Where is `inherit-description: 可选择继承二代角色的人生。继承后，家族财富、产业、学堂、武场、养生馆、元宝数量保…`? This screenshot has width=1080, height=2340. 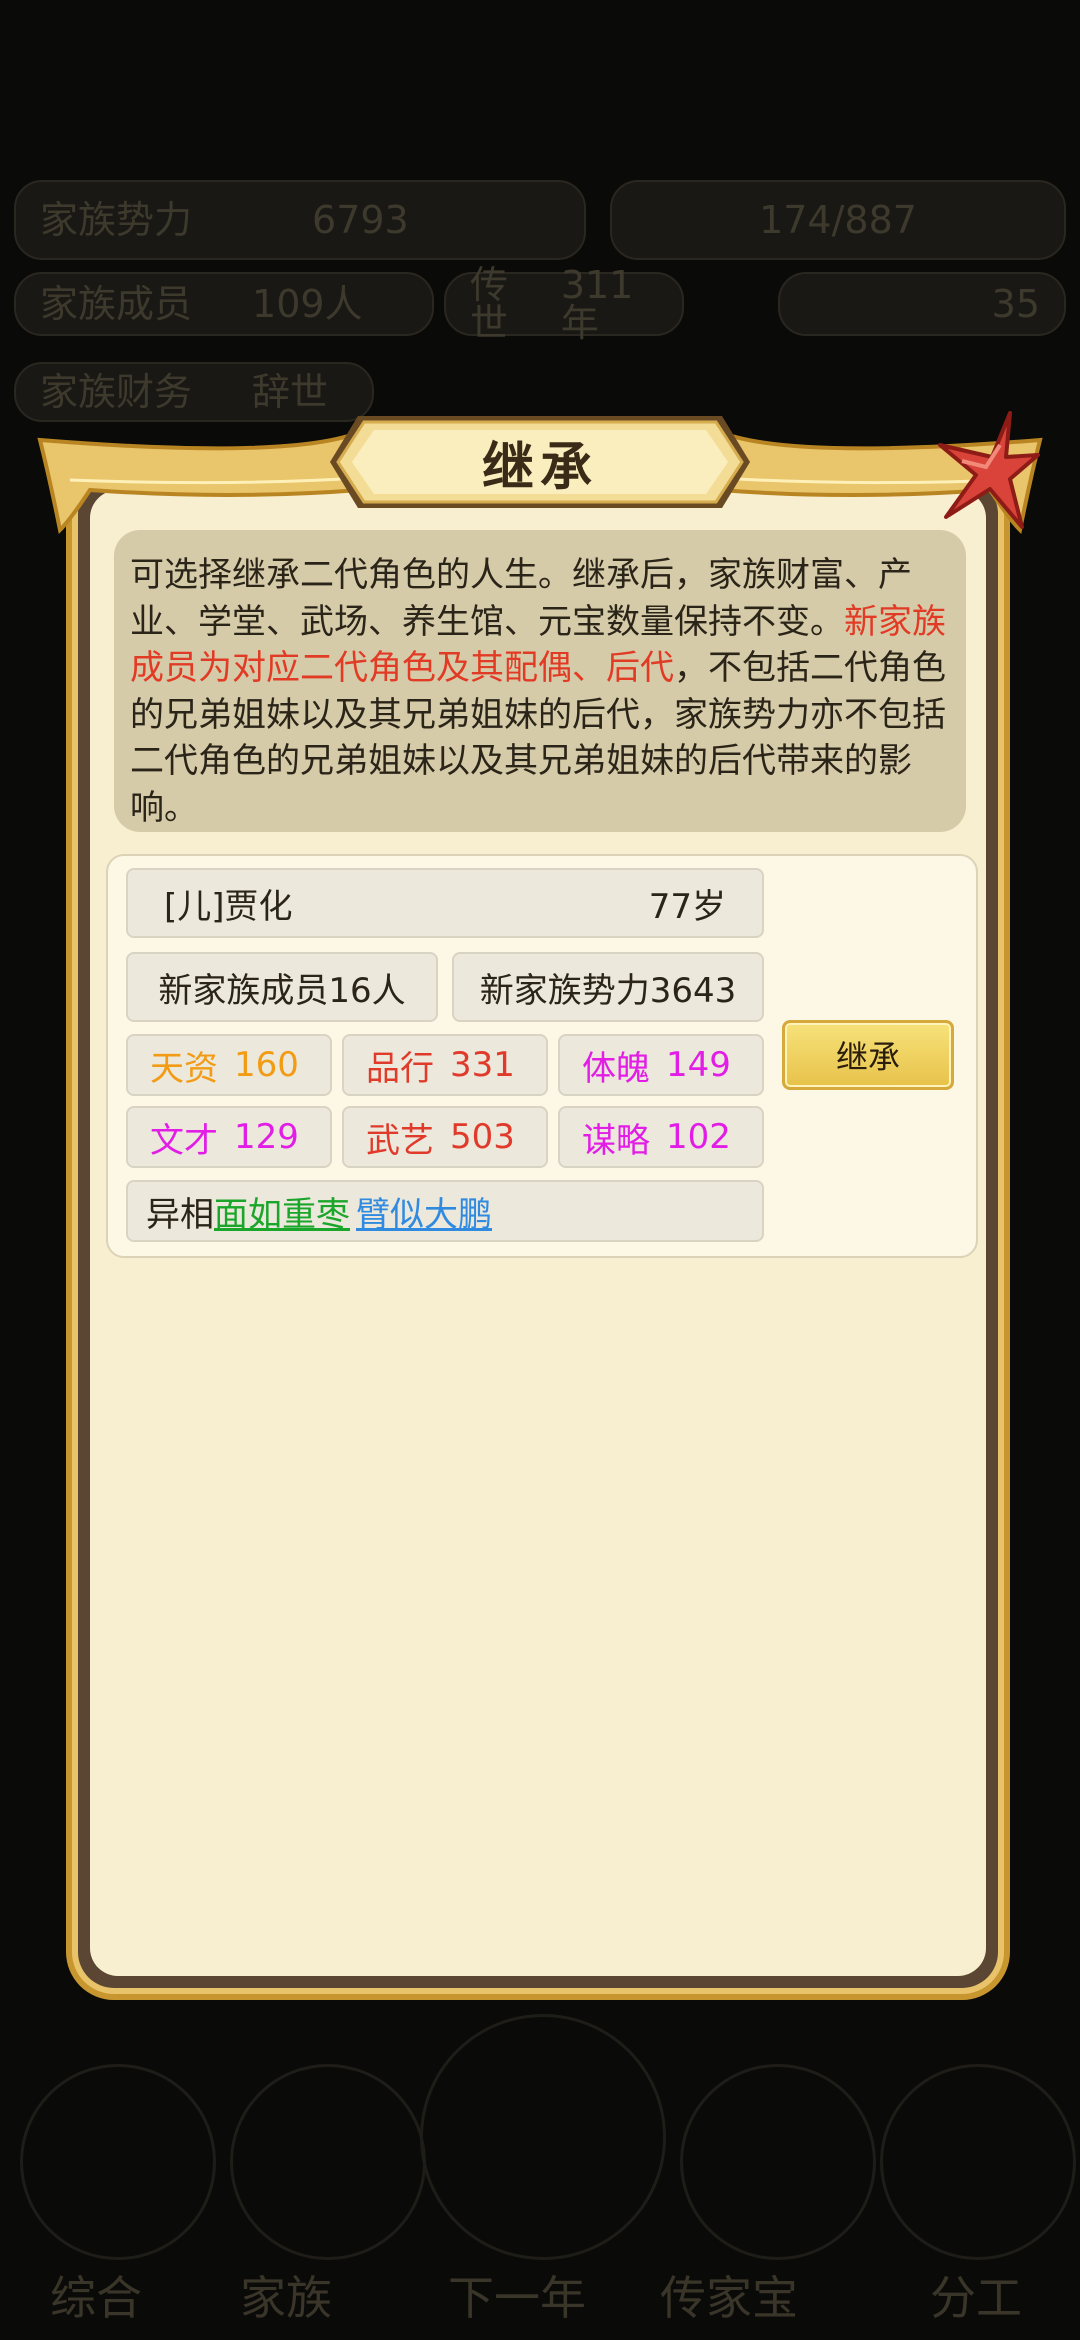
inherit-description: 可选择继承二代角色的人生。继承后，家族财富、产业、学堂、武场、养生馆、元宝数量保… is located at coordinates (540, 681).